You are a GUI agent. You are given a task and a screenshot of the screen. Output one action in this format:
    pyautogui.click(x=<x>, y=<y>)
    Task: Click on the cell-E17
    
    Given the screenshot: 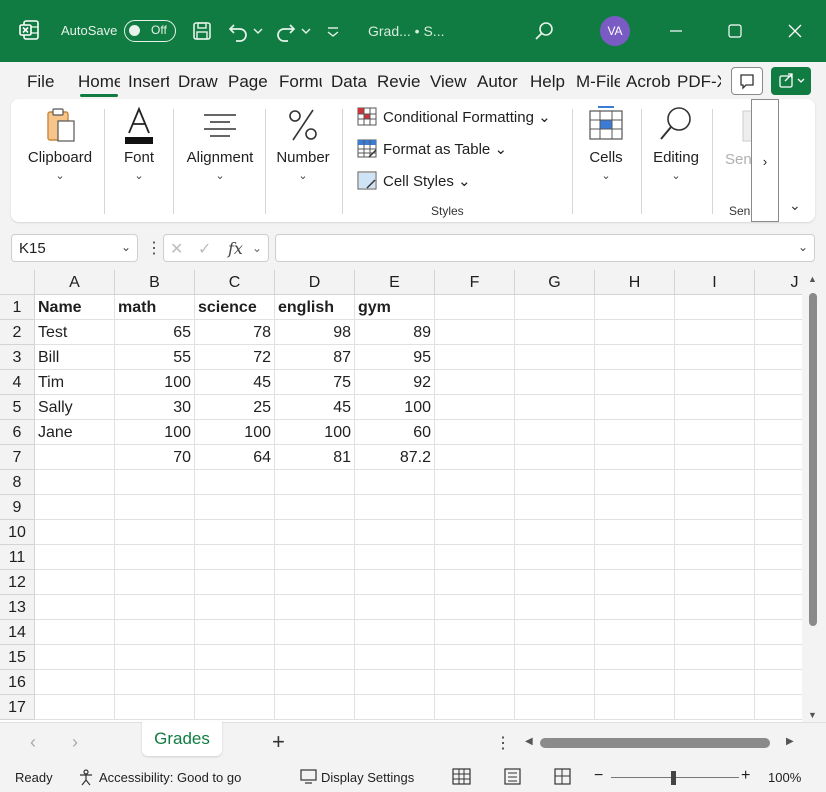 What is the action you would take?
    pyautogui.click(x=395, y=707)
    